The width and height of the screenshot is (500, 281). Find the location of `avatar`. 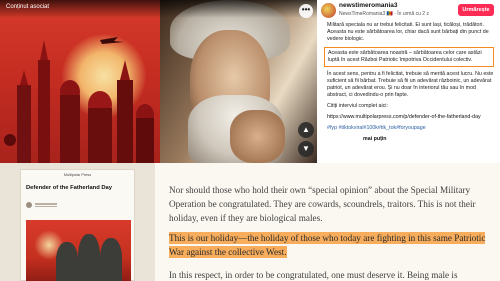

avatar is located at coordinates (328, 10).